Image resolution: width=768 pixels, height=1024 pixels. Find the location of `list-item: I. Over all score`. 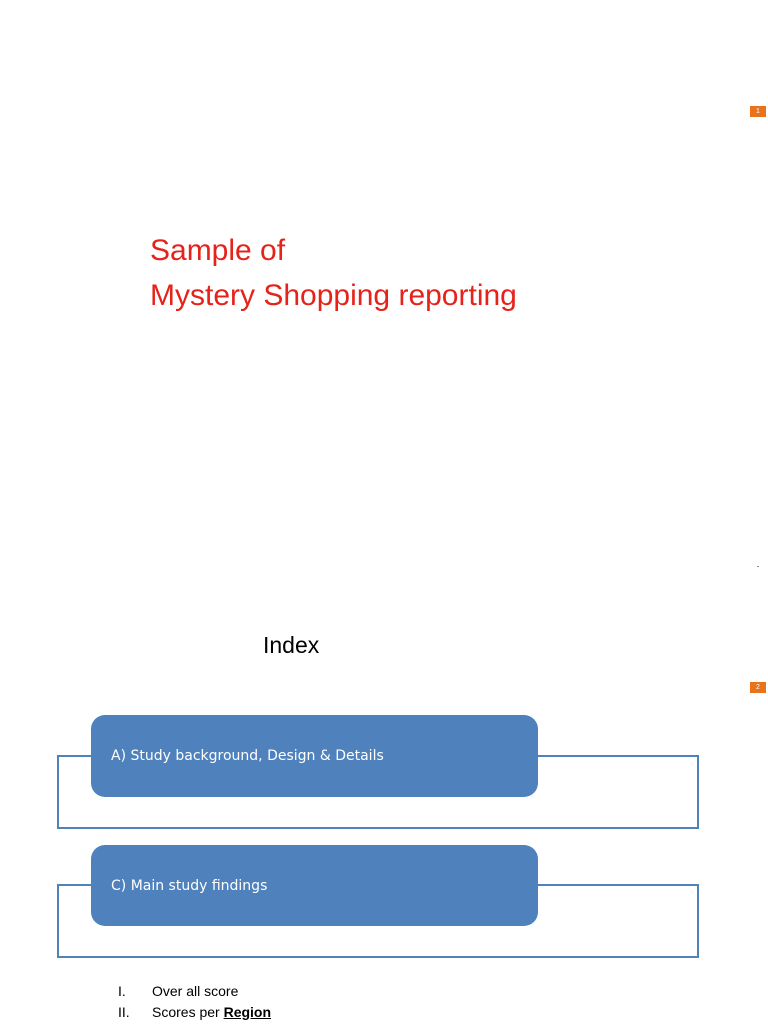

list-item: I. Over all score is located at coordinates (194, 990).